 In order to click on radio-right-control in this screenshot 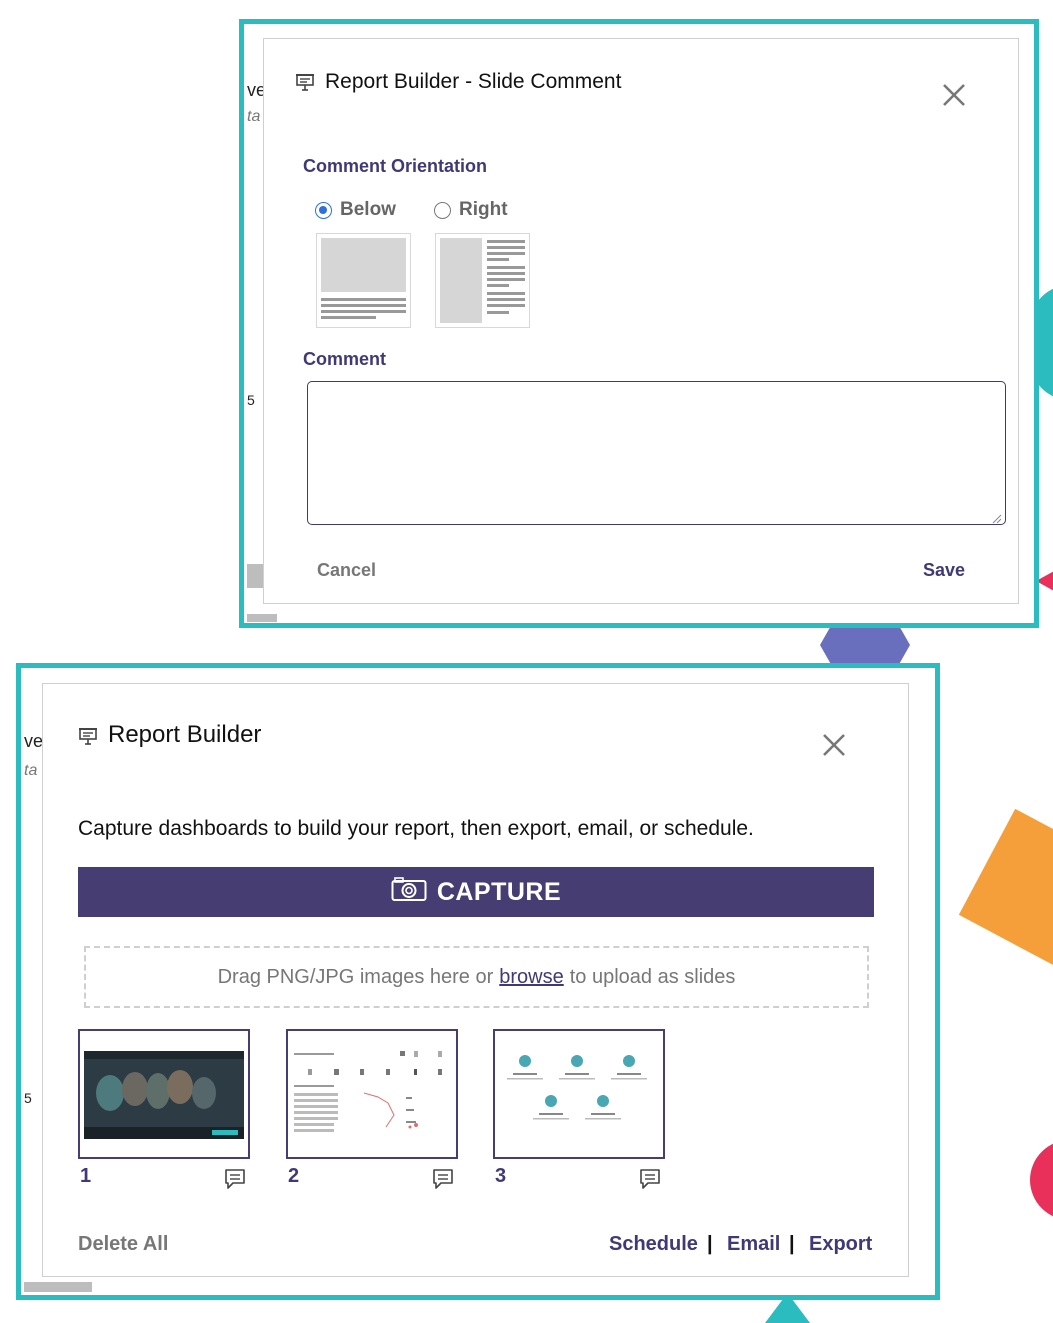, I will do `click(442, 210)`.